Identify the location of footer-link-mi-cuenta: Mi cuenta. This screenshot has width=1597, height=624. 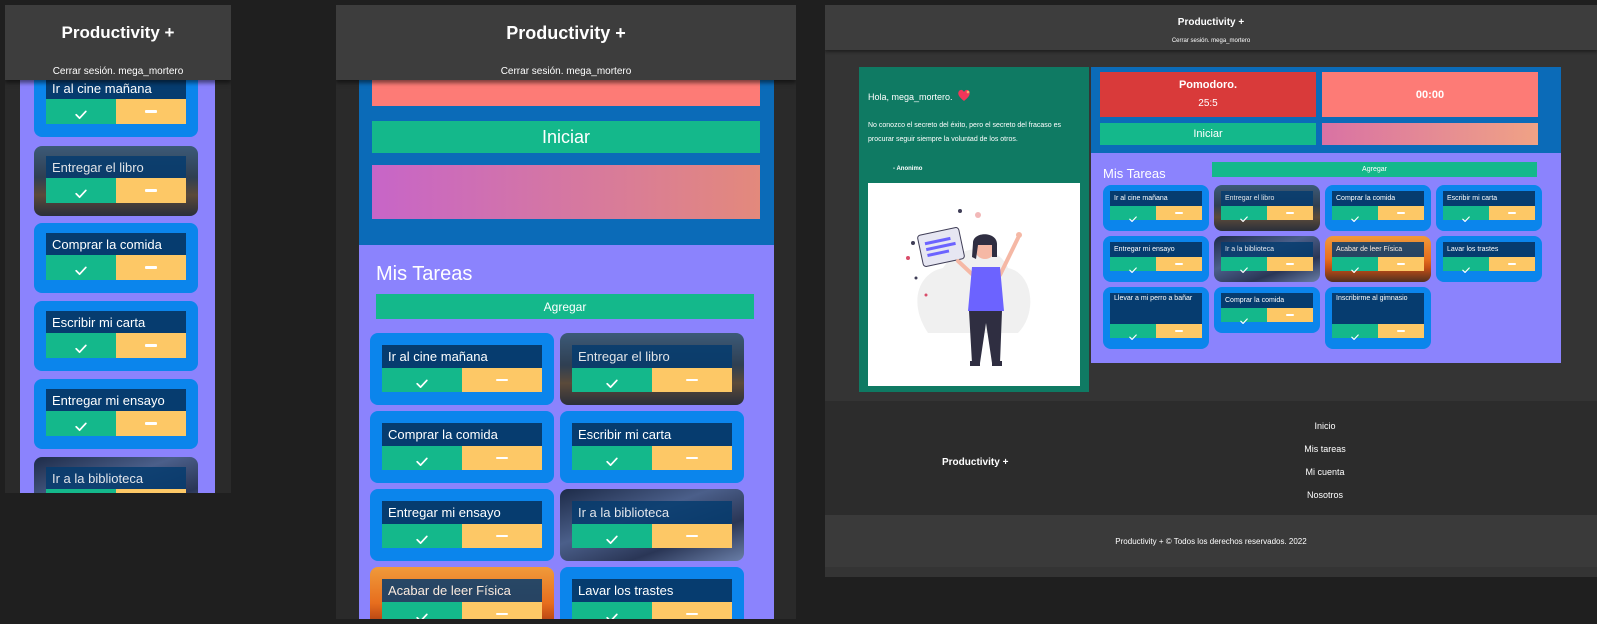
(1325, 478).